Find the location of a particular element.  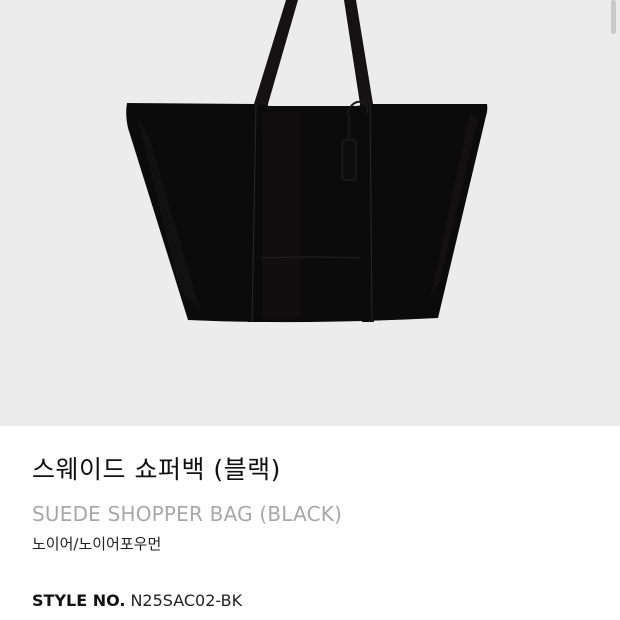

style-label: STYLE NO. is located at coordinates (79, 600).